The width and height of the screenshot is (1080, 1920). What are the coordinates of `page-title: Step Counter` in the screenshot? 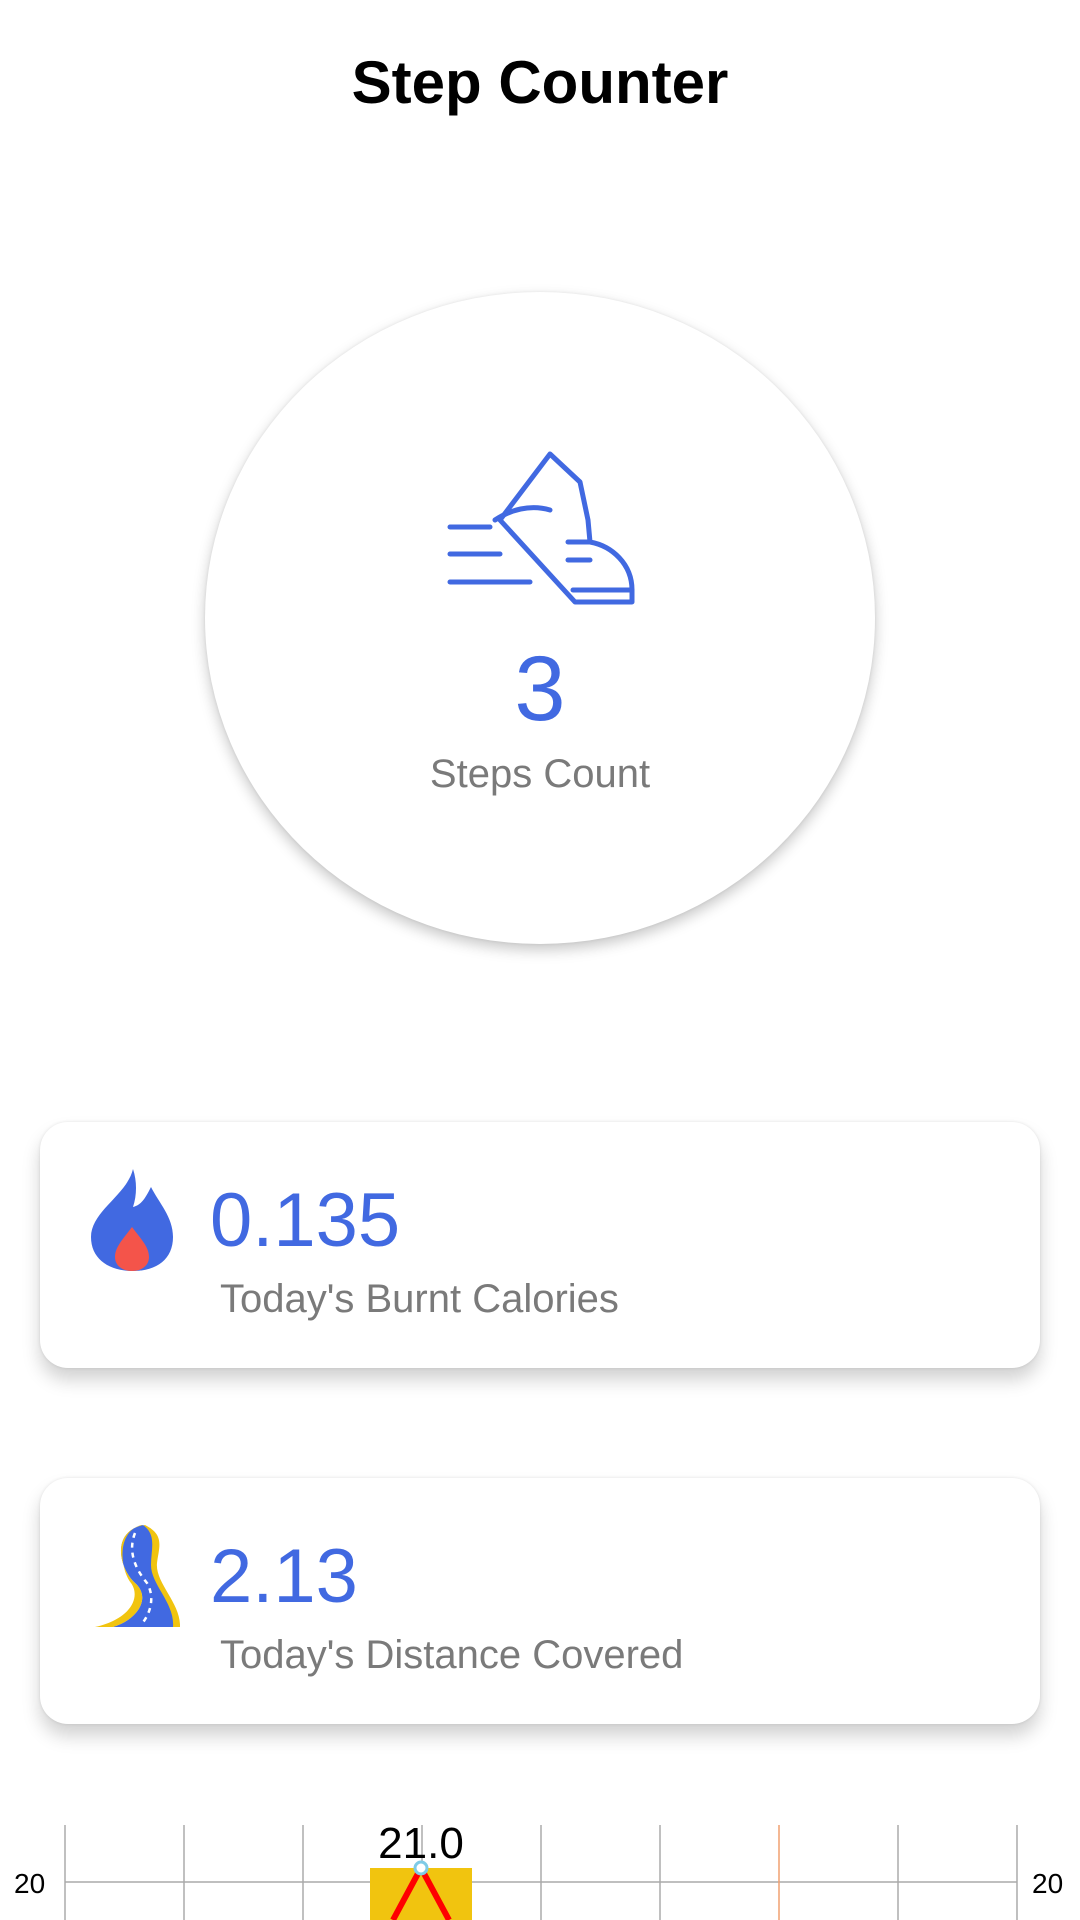 It's located at (540, 82).